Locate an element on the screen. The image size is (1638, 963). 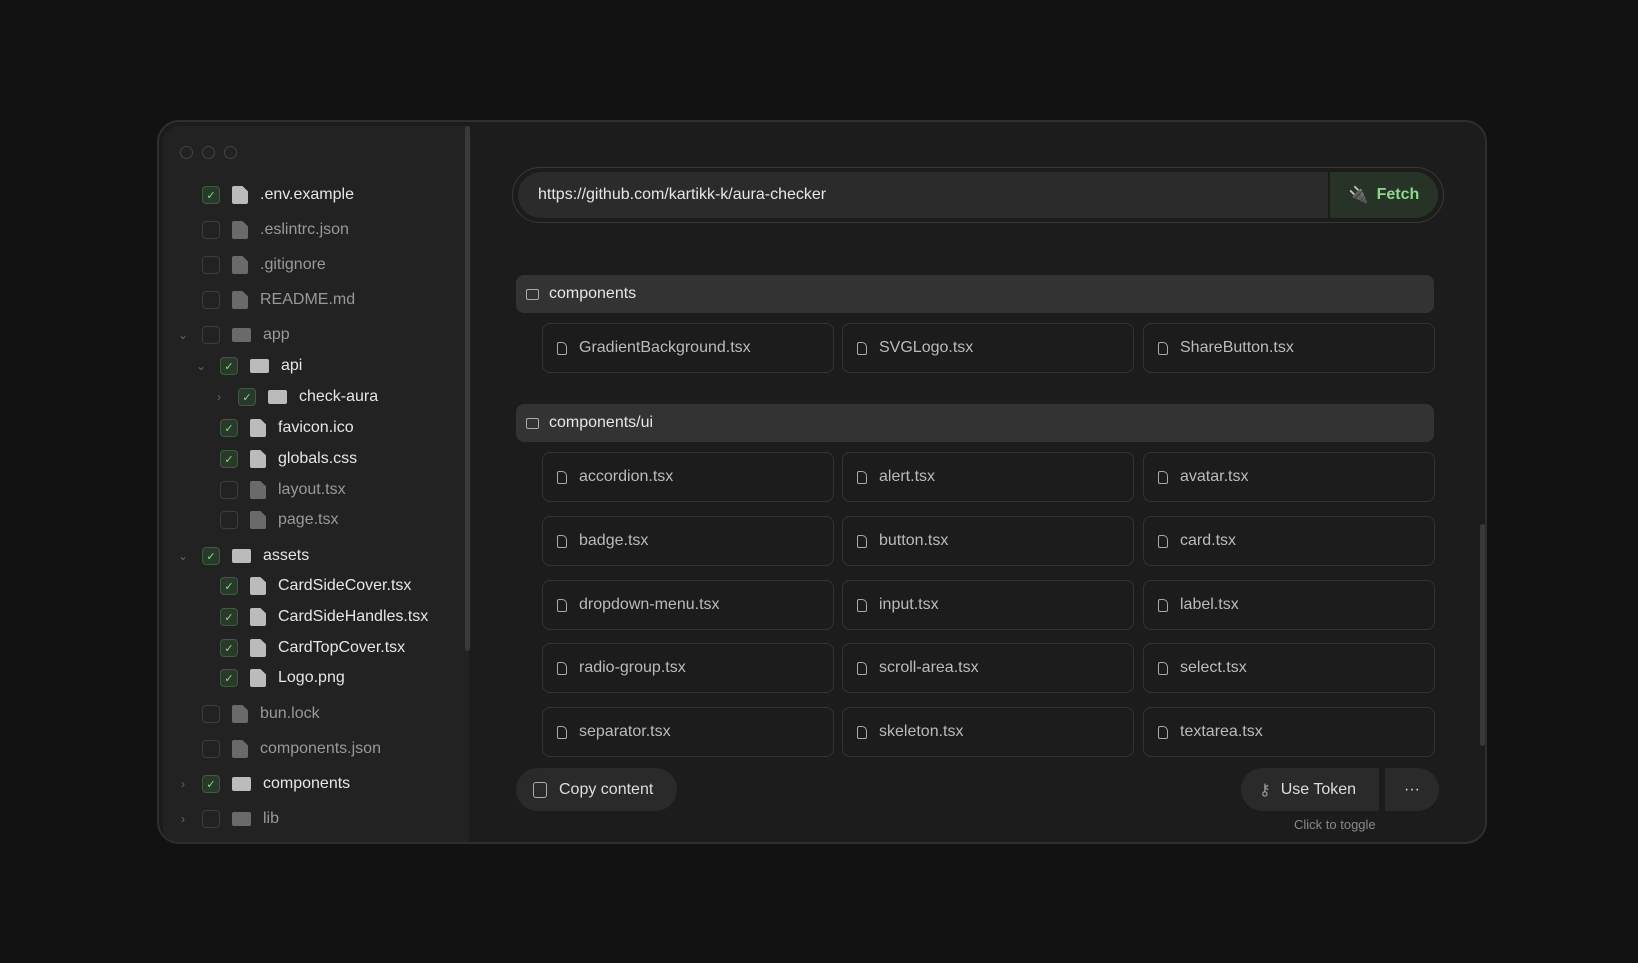
tree-item-label: app is located at coordinates (276, 334).